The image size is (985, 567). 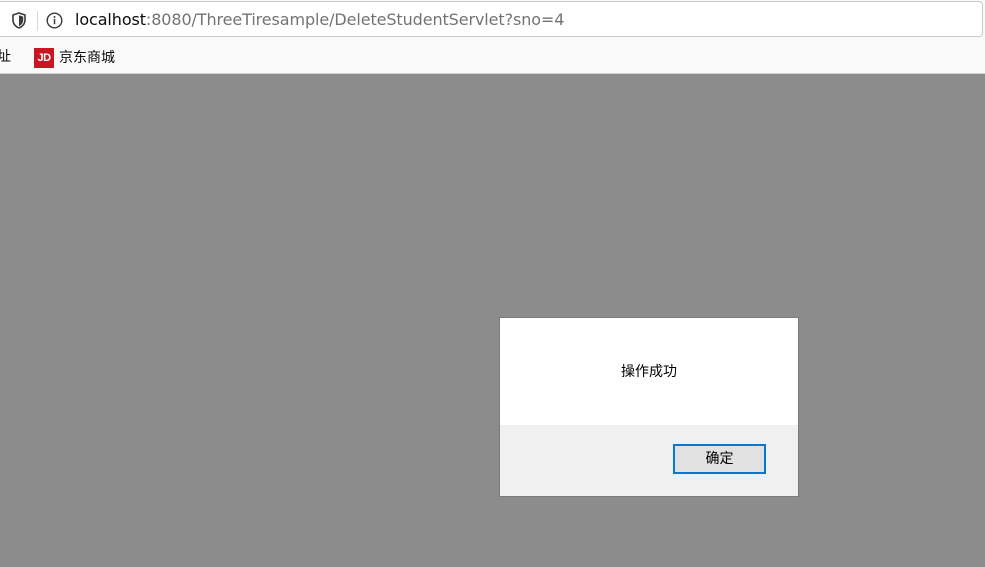 I want to click on bookmark-item-jd: JD 京东商城, so click(x=74, y=58).